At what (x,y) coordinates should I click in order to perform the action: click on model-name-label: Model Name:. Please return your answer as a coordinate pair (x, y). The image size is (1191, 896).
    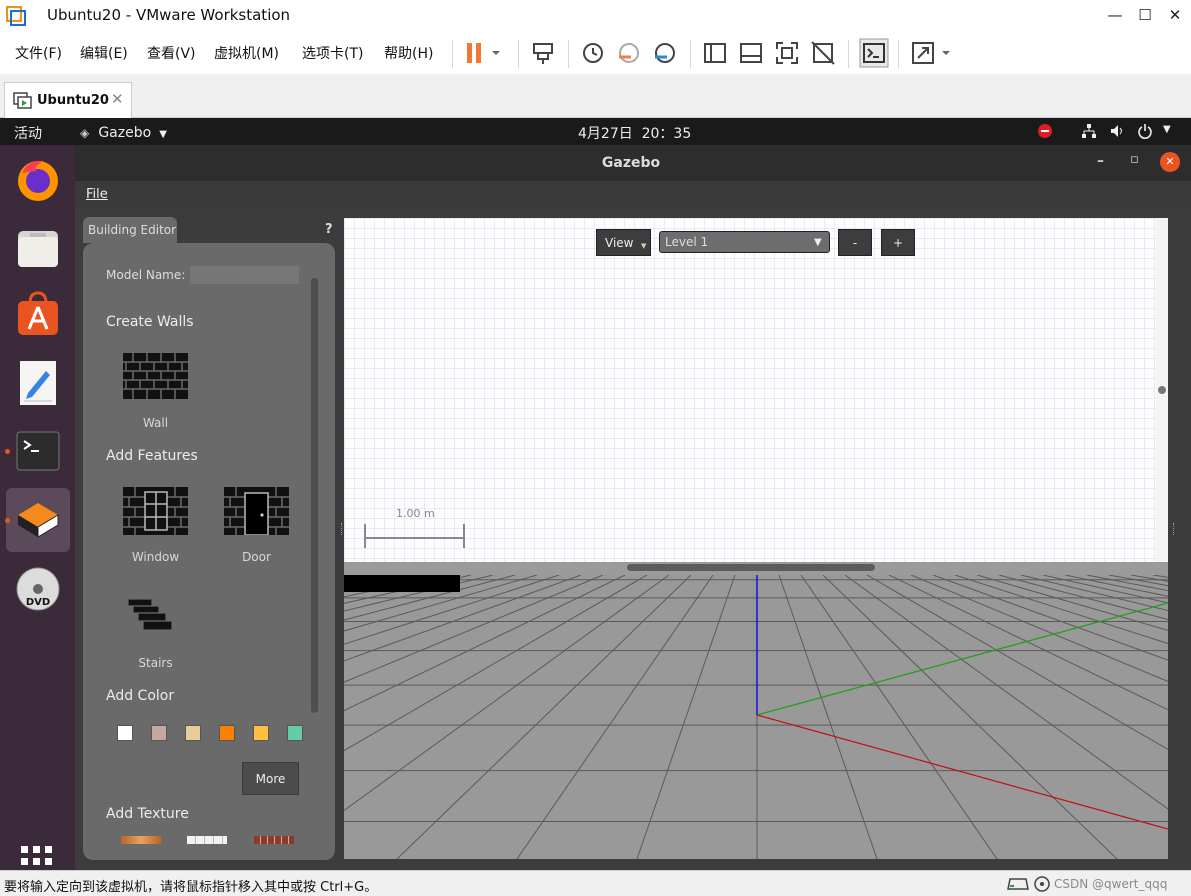
    Looking at the image, I should click on (146, 275).